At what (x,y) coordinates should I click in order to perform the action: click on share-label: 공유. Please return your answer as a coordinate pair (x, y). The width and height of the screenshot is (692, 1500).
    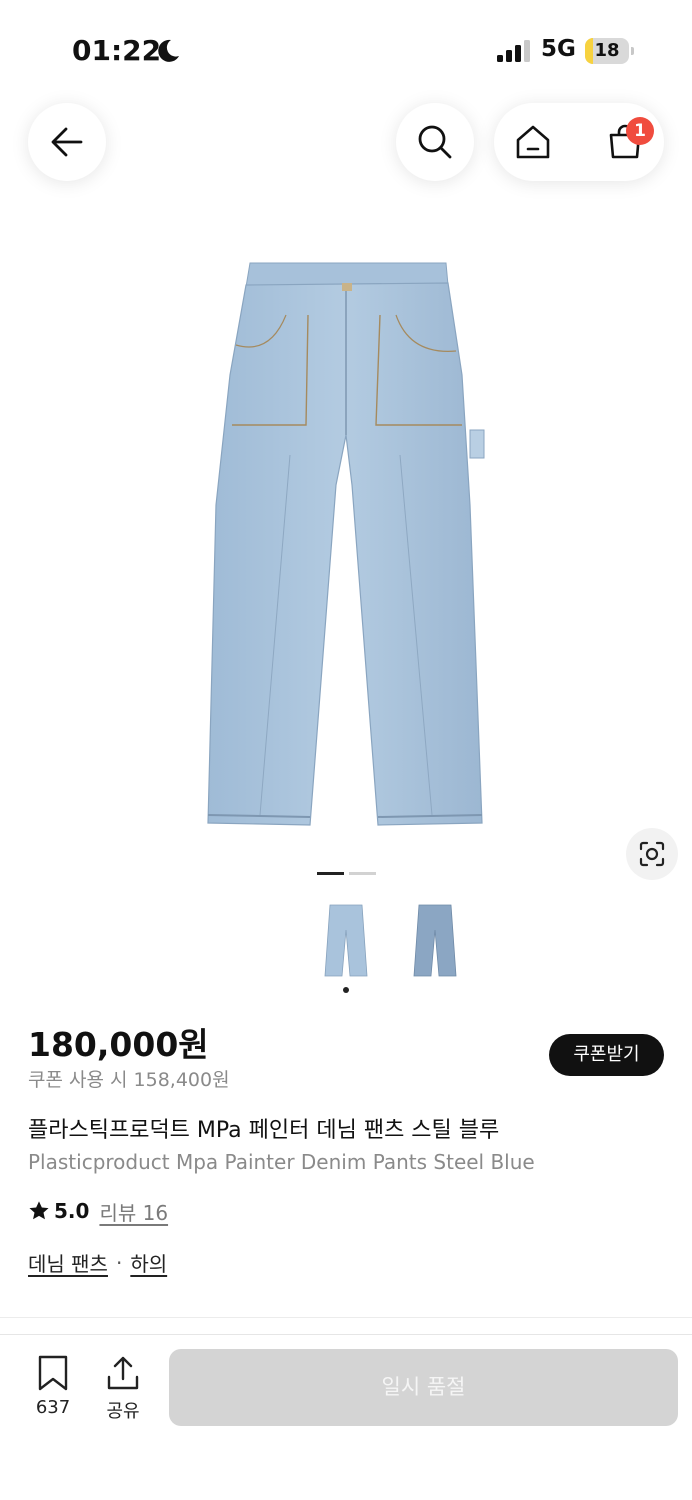
    Looking at the image, I should click on (123, 1411).